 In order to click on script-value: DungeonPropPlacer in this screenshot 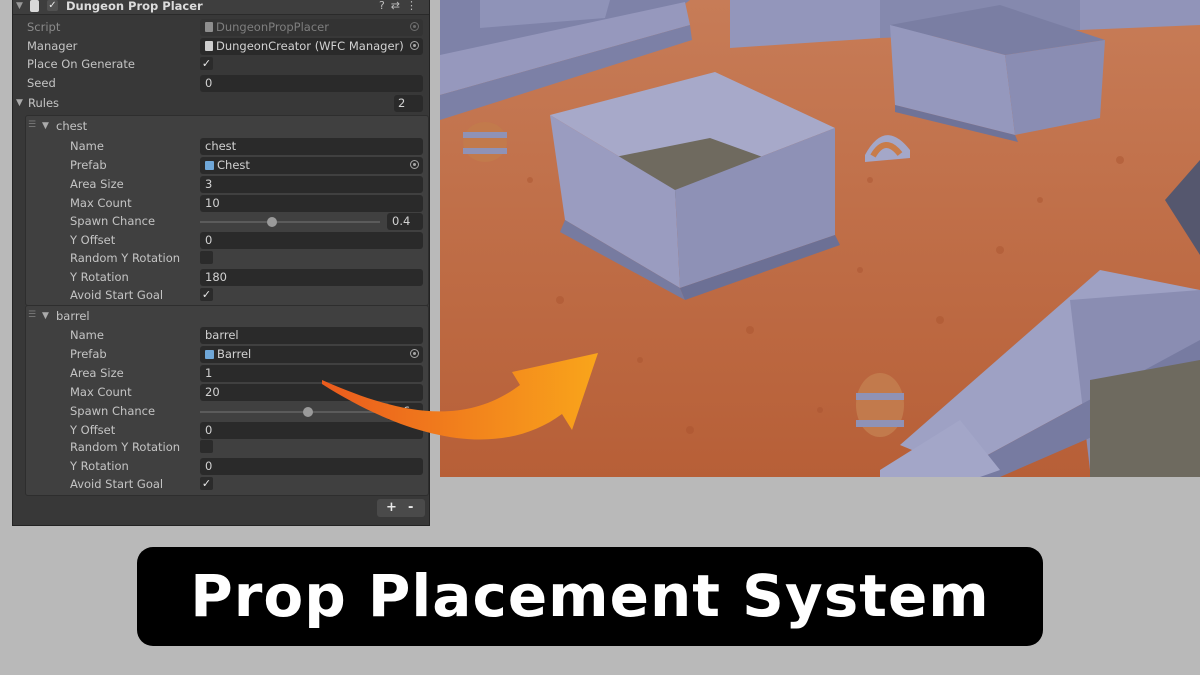, I will do `click(272, 27)`.